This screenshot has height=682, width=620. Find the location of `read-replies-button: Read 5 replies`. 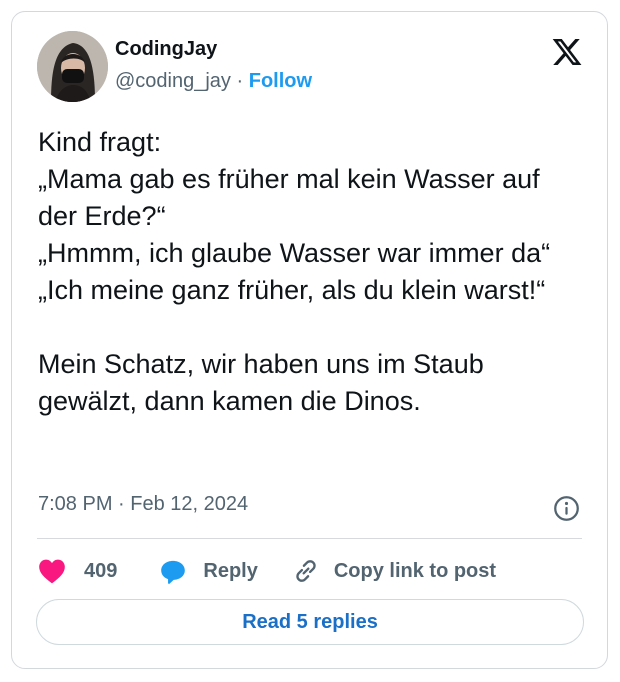

read-replies-button: Read 5 replies is located at coordinates (310, 622).